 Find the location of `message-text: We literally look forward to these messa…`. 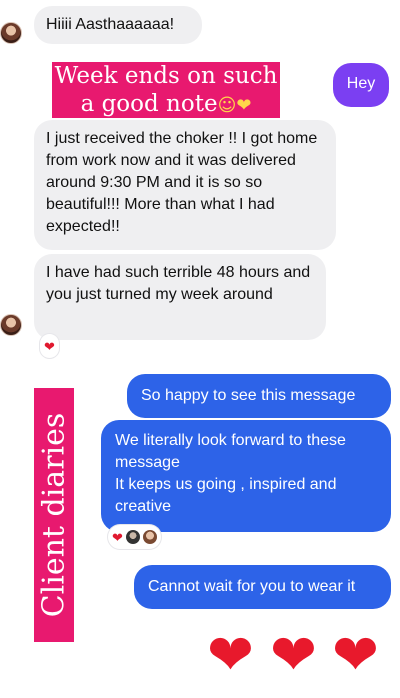

message-text: We literally look forward to these messa… is located at coordinates (230, 451).